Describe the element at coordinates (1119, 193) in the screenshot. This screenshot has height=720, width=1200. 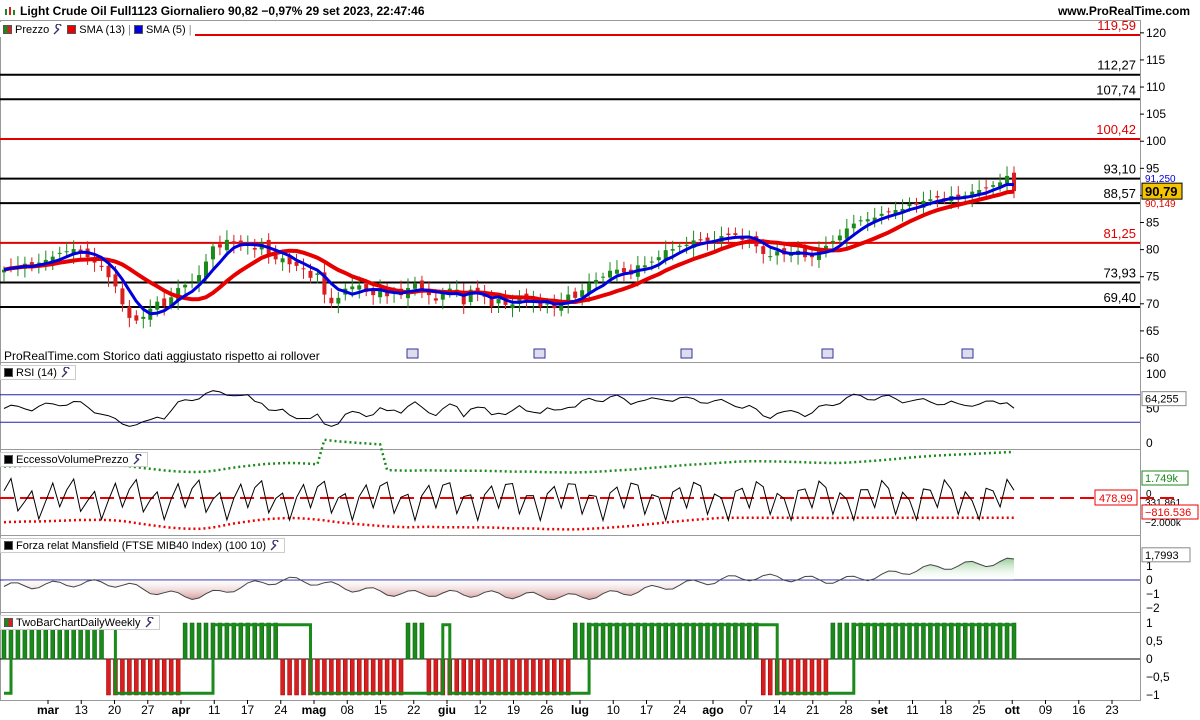
I see `level-label: 88,57` at that location.